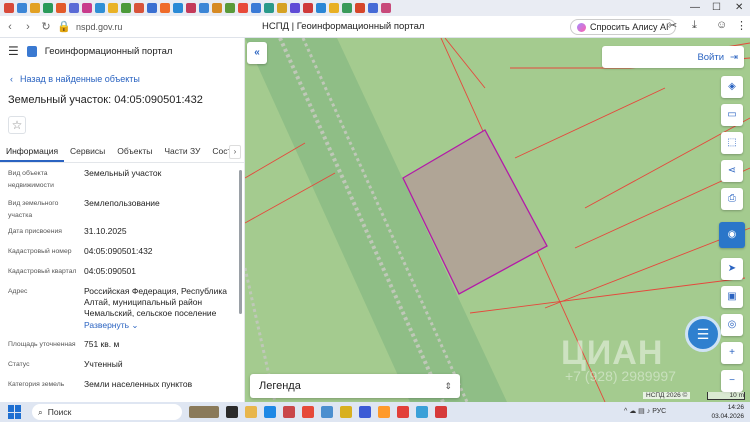 The width and height of the screenshot is (750, 422). What do you see at coordinates (235, 152) in the screenshot?
I see `tabs-scroll-right-icon: ›` at bounding box center [235, 152].